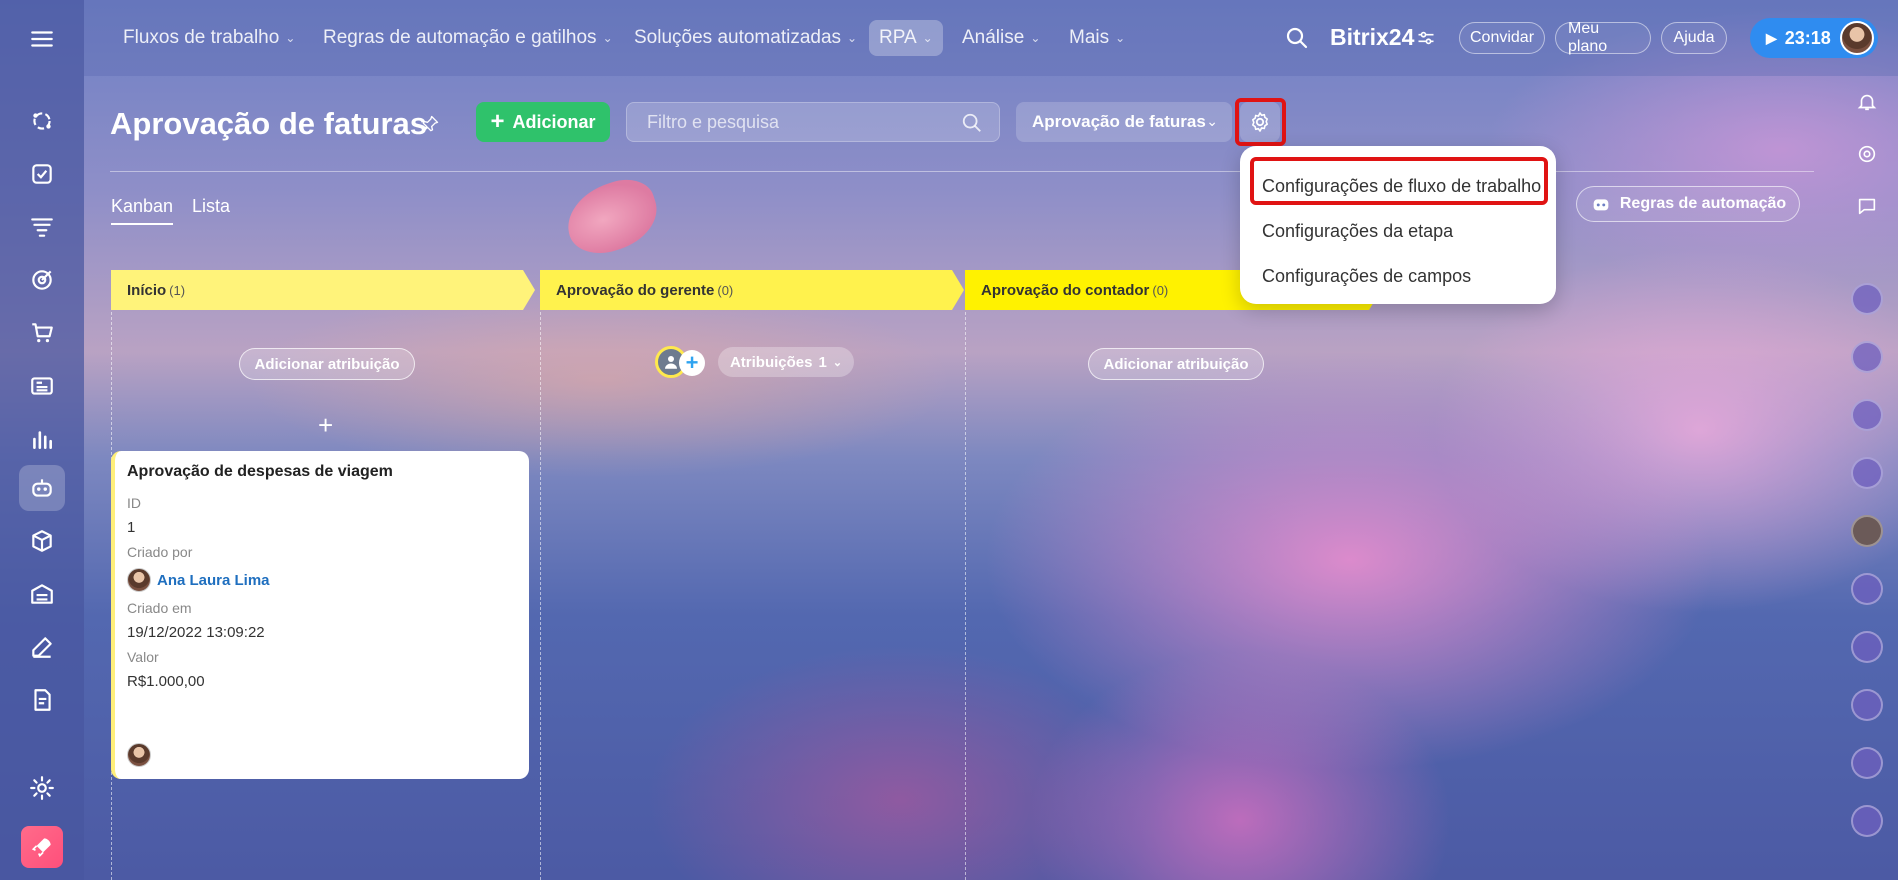  I want to click on pulse-icon, so click(1867, 154).